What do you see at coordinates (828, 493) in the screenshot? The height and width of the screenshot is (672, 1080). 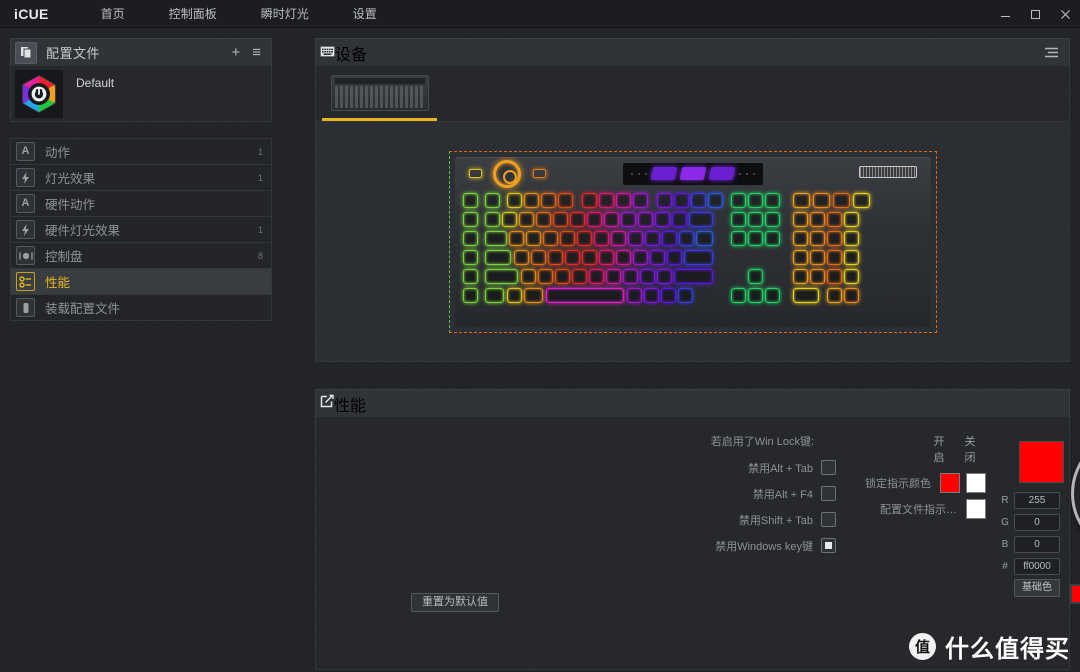 I see `checkbox-disable-alt-f4` at bounding box center [828, 493].